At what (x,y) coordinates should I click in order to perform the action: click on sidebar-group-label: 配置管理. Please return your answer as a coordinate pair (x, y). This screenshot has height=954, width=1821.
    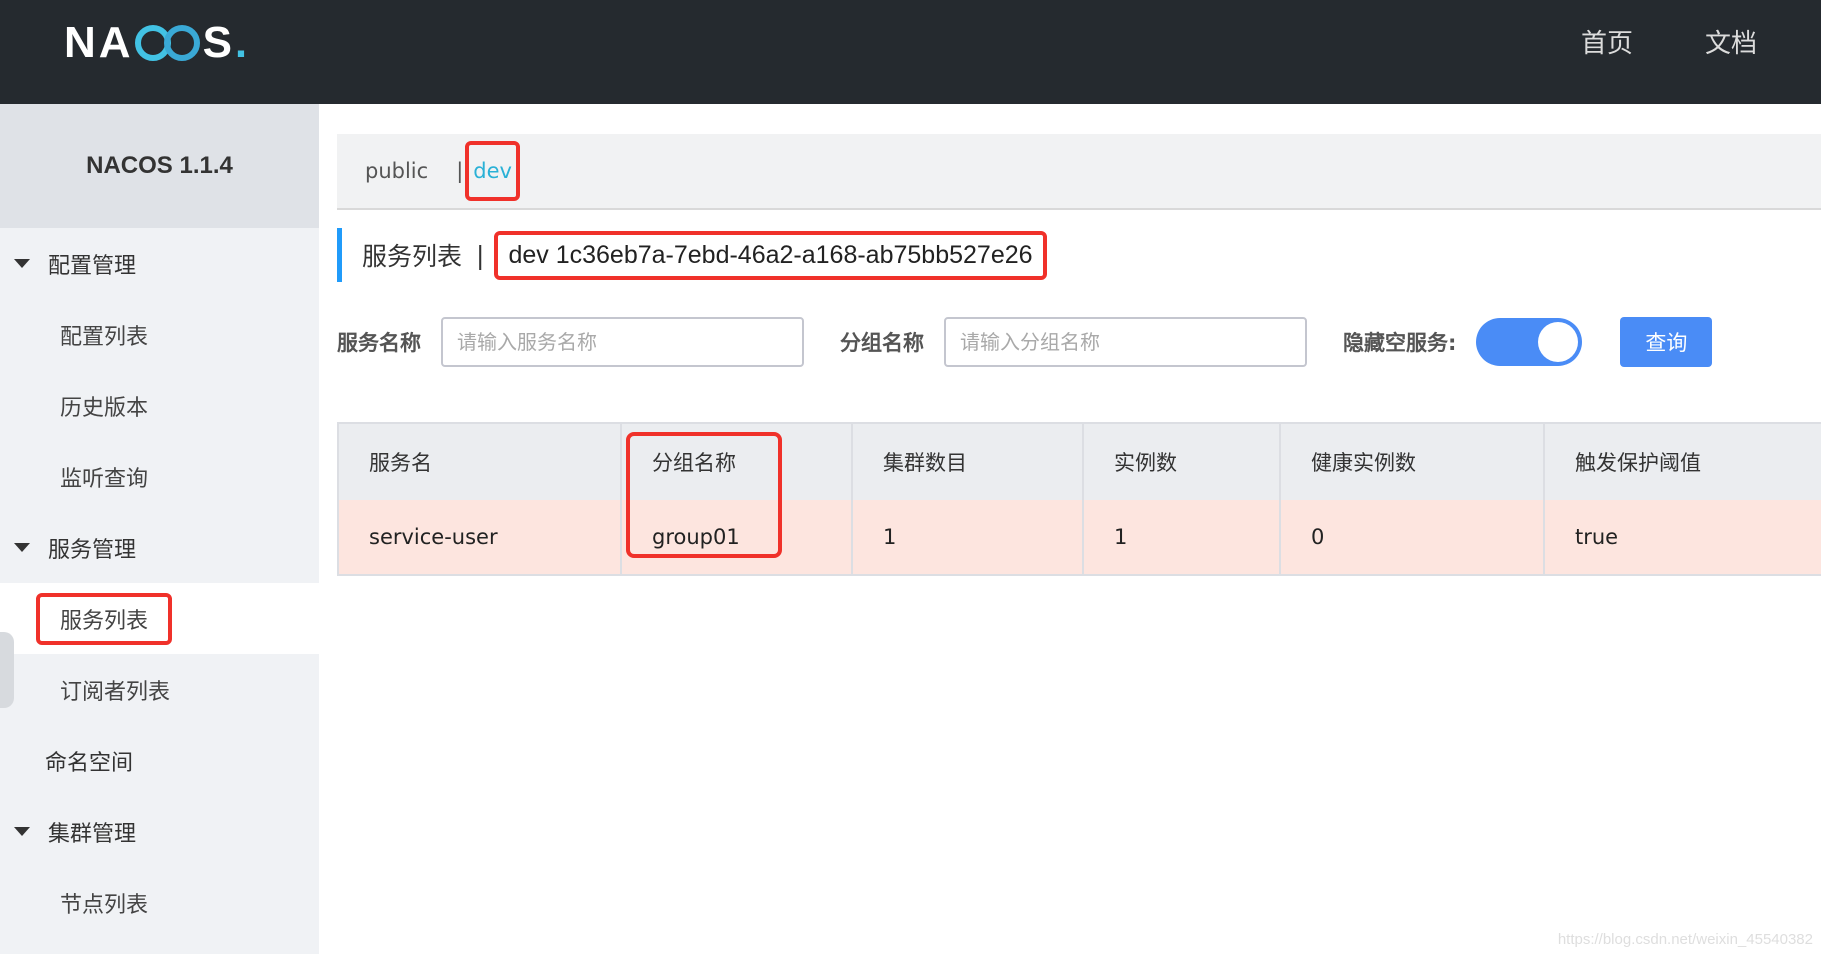
    Looking at the image, I should click on (92, 266).